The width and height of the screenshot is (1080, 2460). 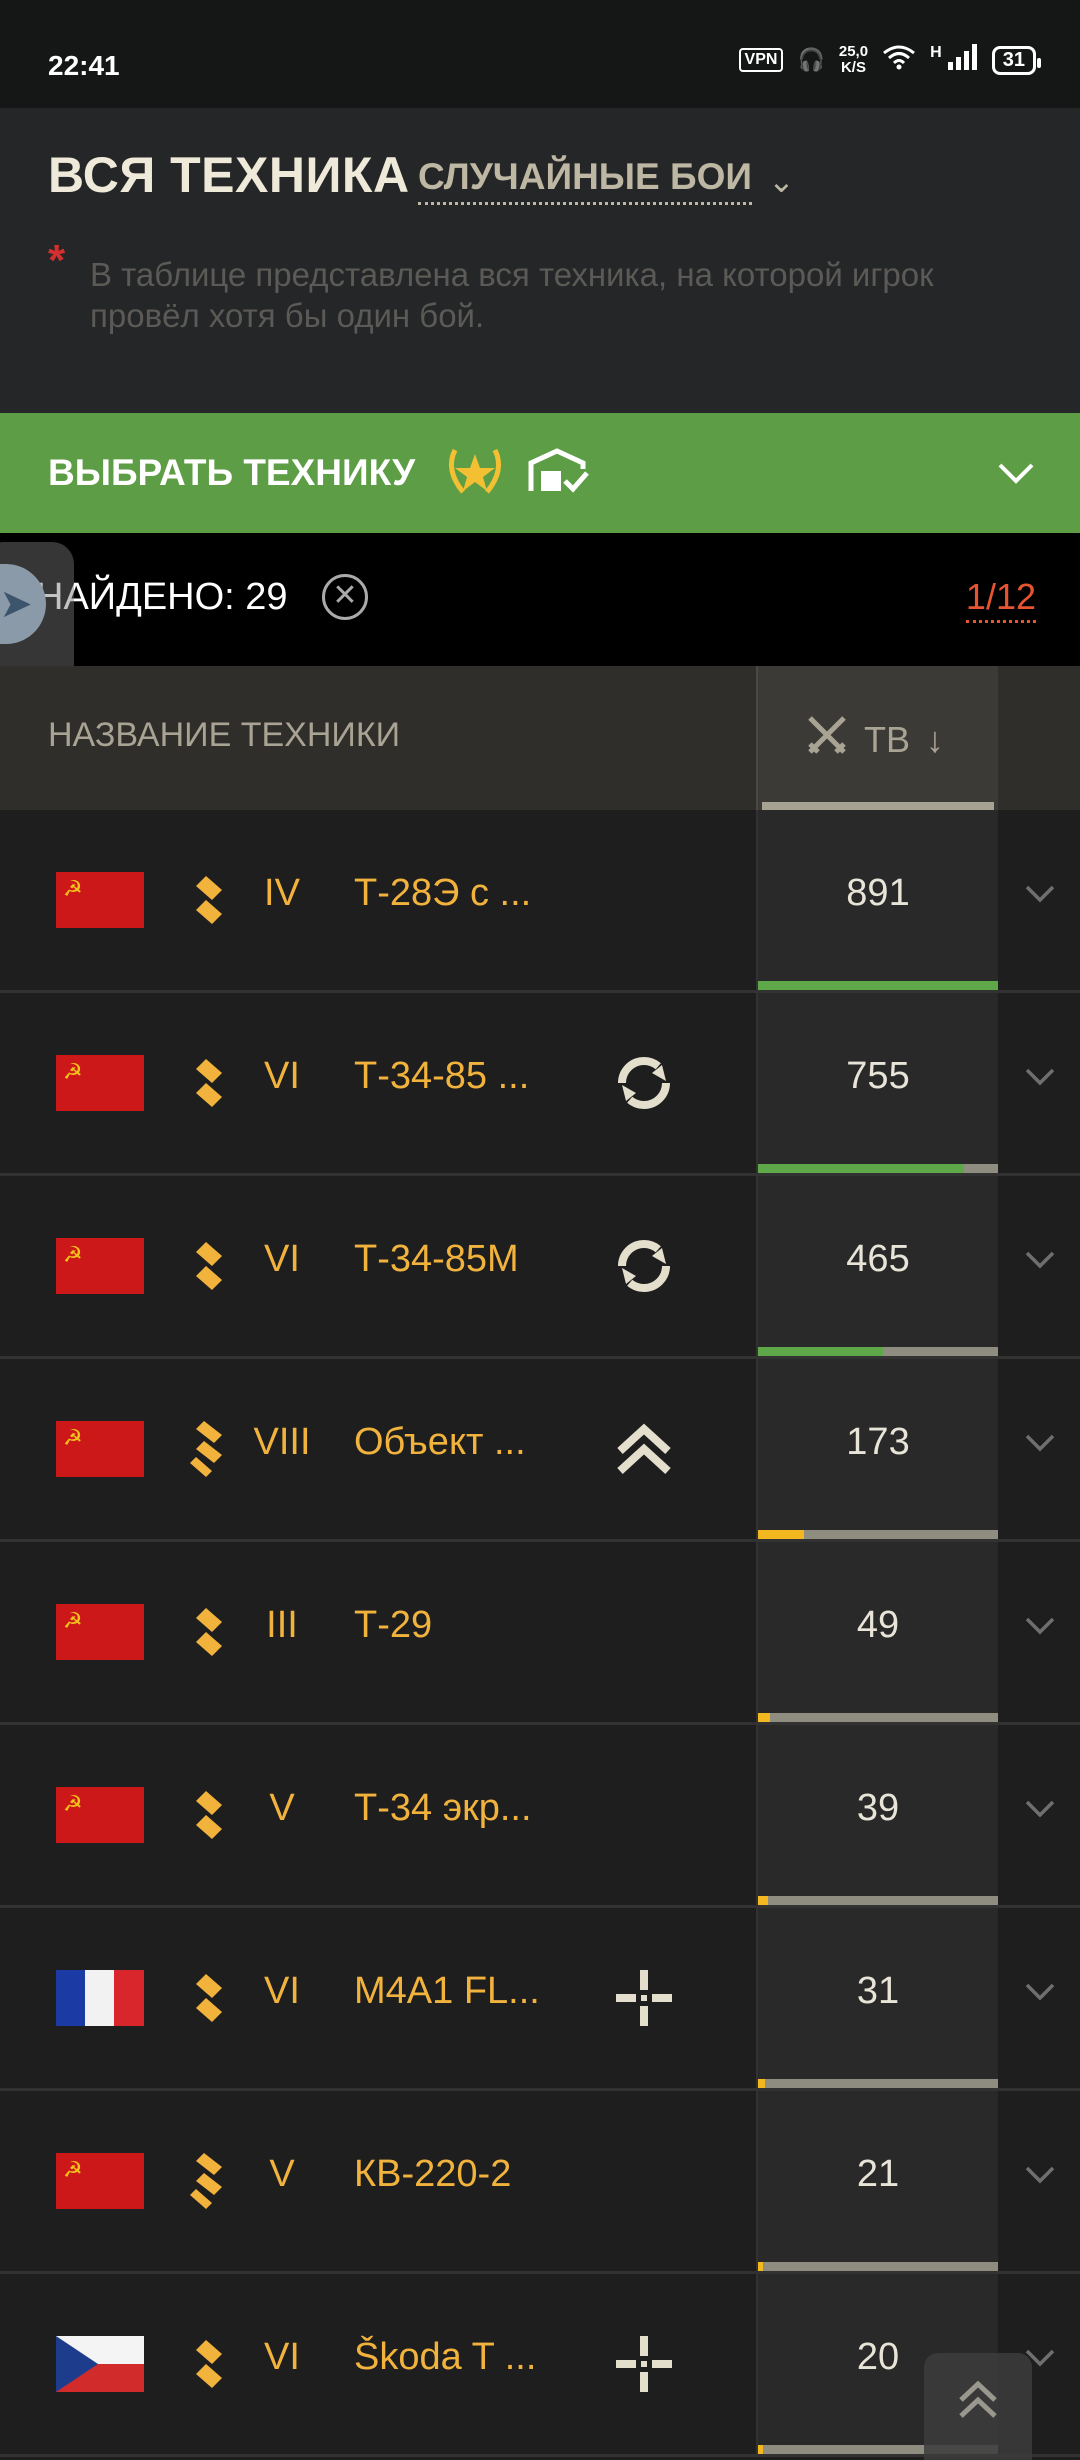 What do you see at coordinates (540, 1450) in the screenshot?
I see `vehicle-row: VIII Объект ... 173` at bounding box center [540, 1450].